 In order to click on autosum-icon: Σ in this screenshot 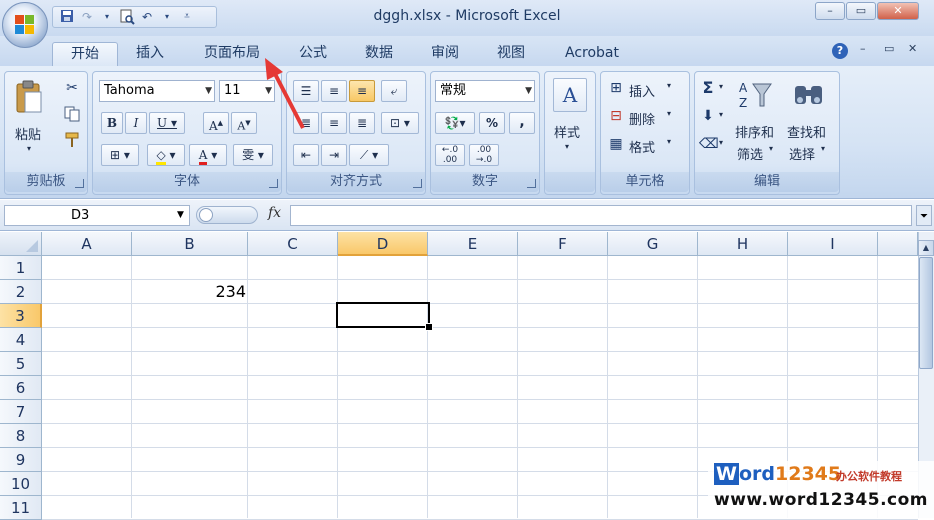, I will do `click(708, 87)`.